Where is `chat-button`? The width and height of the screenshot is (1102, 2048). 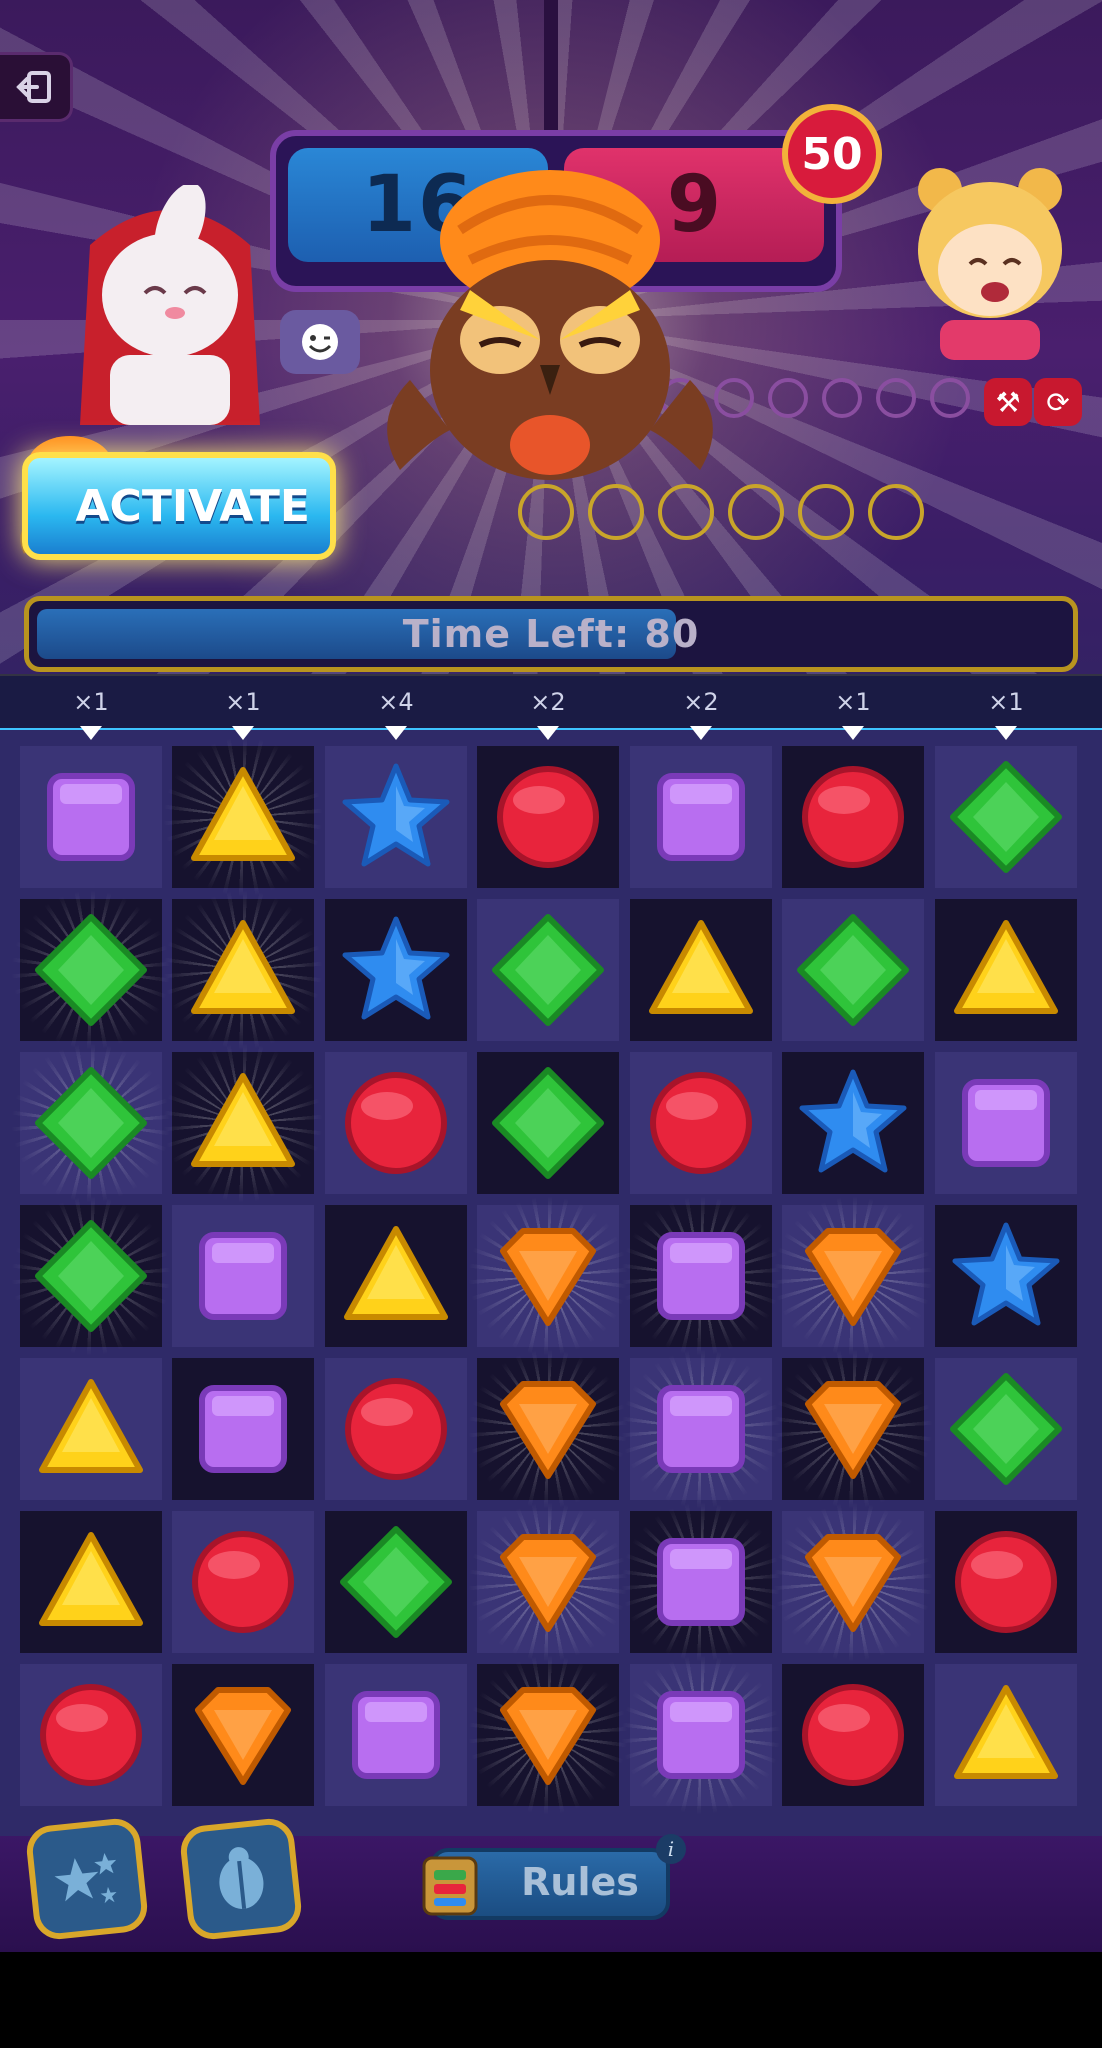 chat-button is located at coordinates (320, 342).